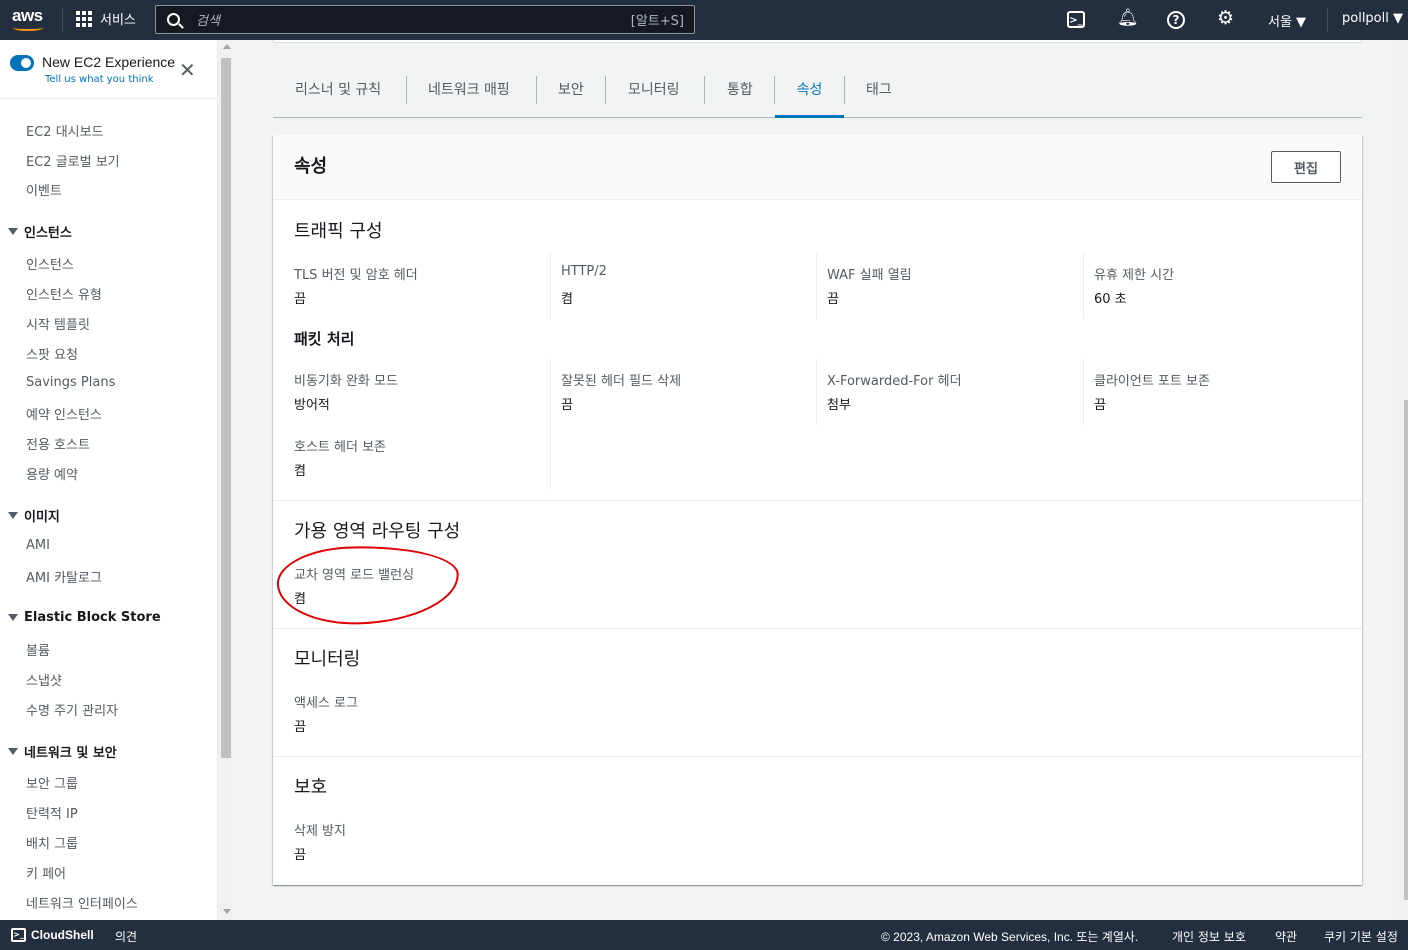 This screenshot has height=950, width=1408. I want to click on sidebar-scrollbar, so click(225, 480).